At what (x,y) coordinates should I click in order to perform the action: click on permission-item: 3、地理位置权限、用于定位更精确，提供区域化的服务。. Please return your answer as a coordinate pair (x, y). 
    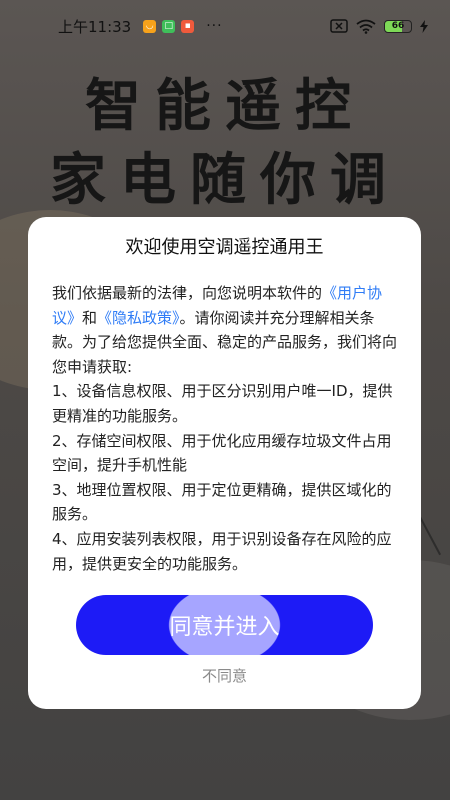
    Looking at the image, I should click on (222, 502).